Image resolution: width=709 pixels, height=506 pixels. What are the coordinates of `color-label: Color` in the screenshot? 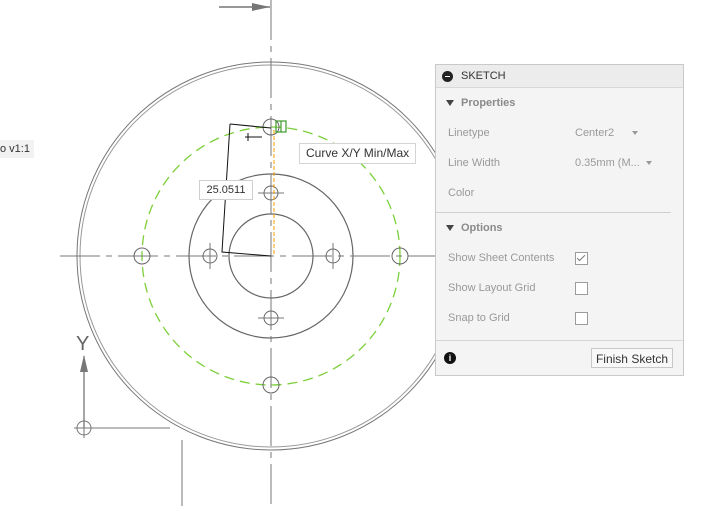 It's located at (461, 193).